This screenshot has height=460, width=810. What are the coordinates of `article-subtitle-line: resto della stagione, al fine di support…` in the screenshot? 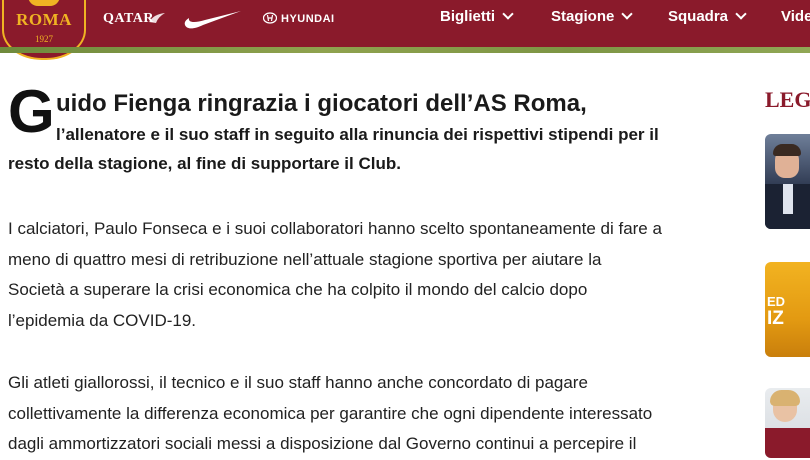 It's located at (204, 163).